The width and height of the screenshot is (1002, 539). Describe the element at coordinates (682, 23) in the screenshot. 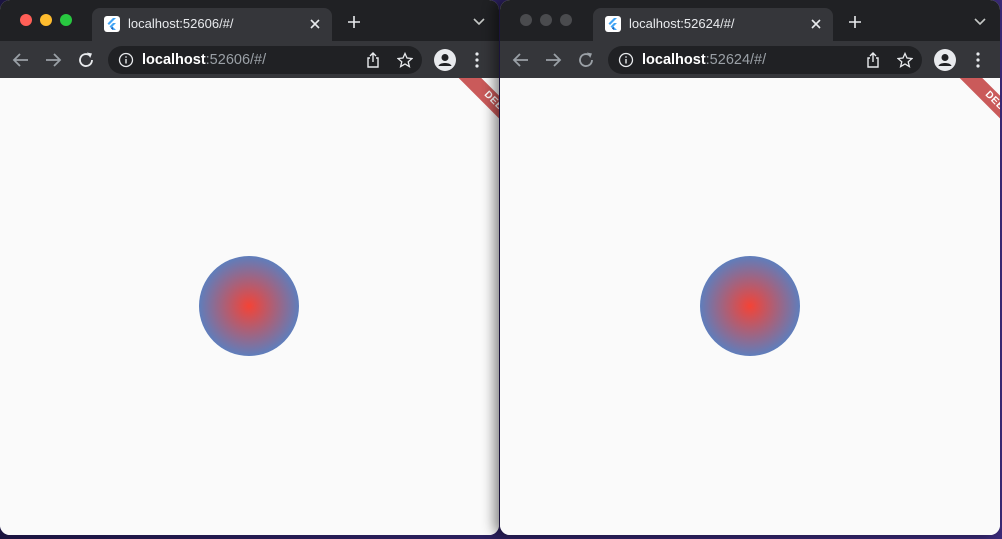

I see `tab-title: localhost:52624/#/` at that location.